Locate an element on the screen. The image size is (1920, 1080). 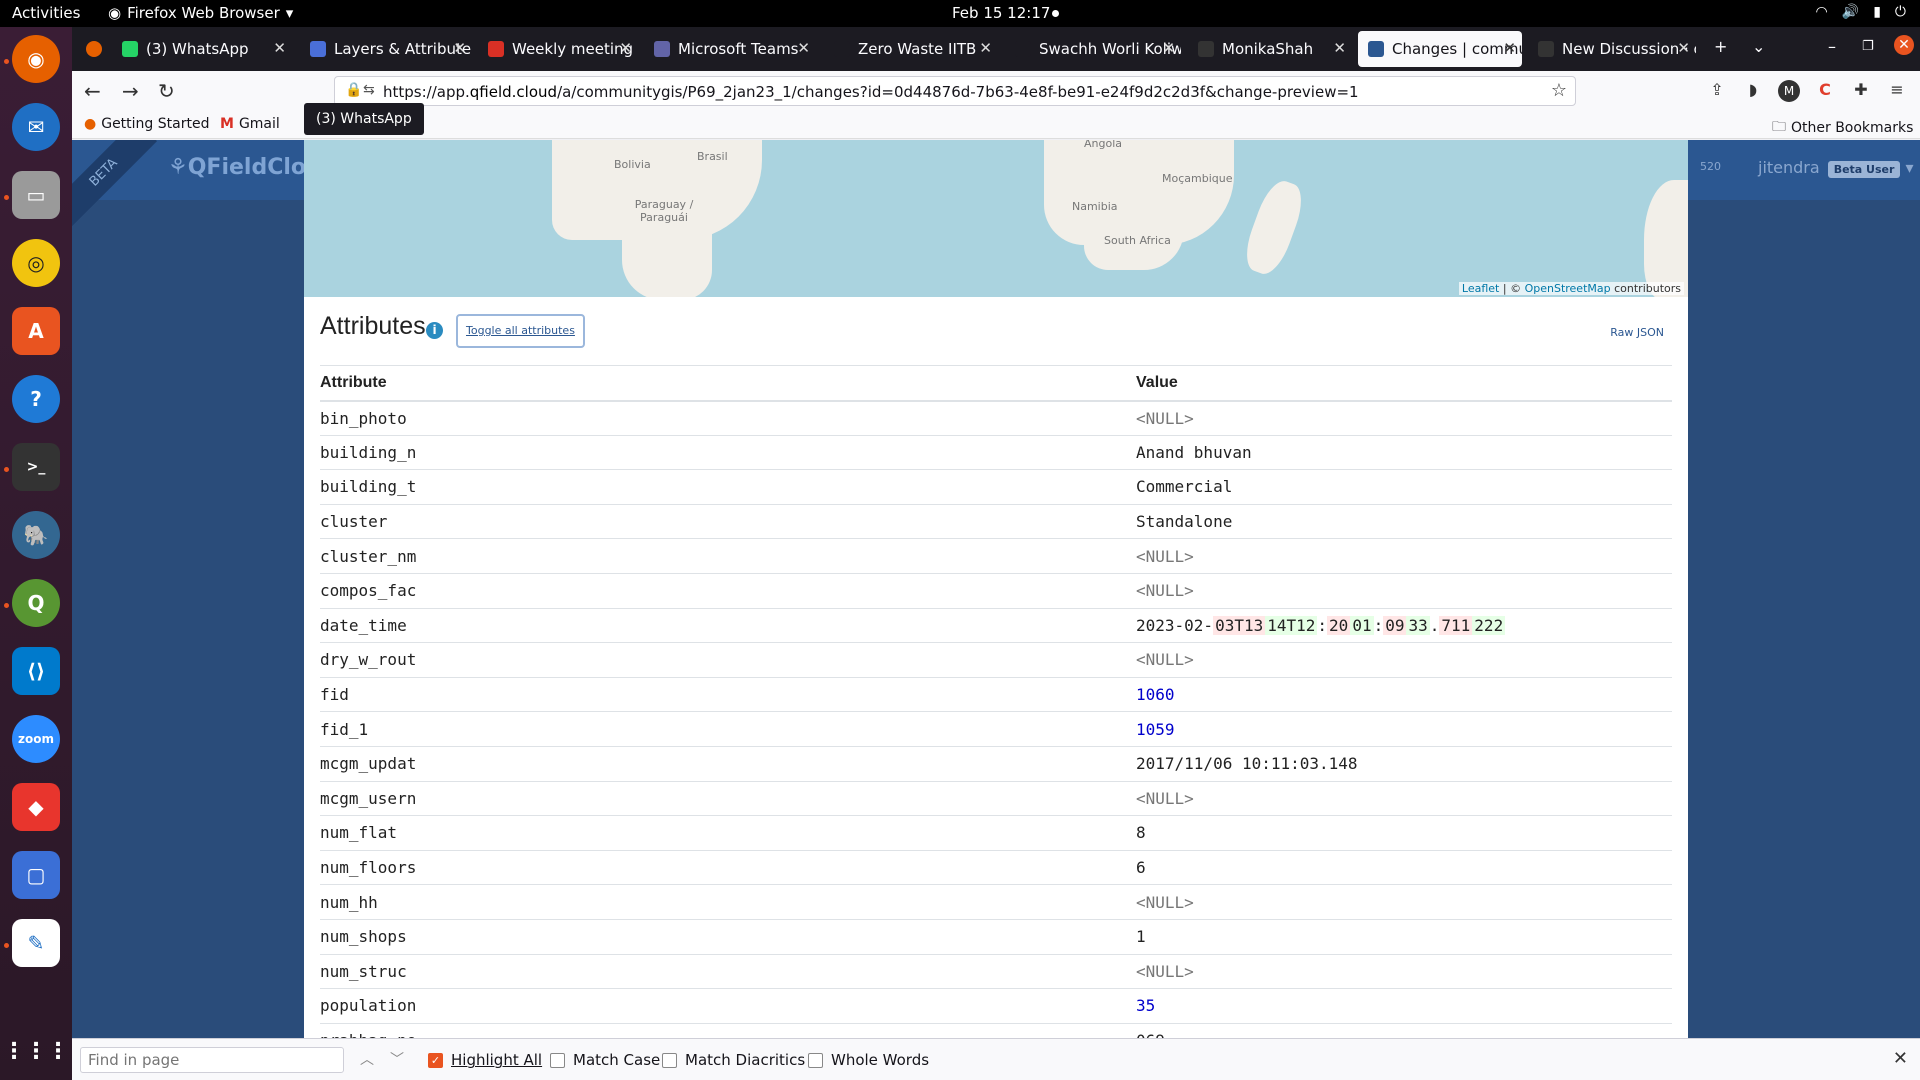
terminal-dock-icon: >_ is located at coordinates (36, 467).